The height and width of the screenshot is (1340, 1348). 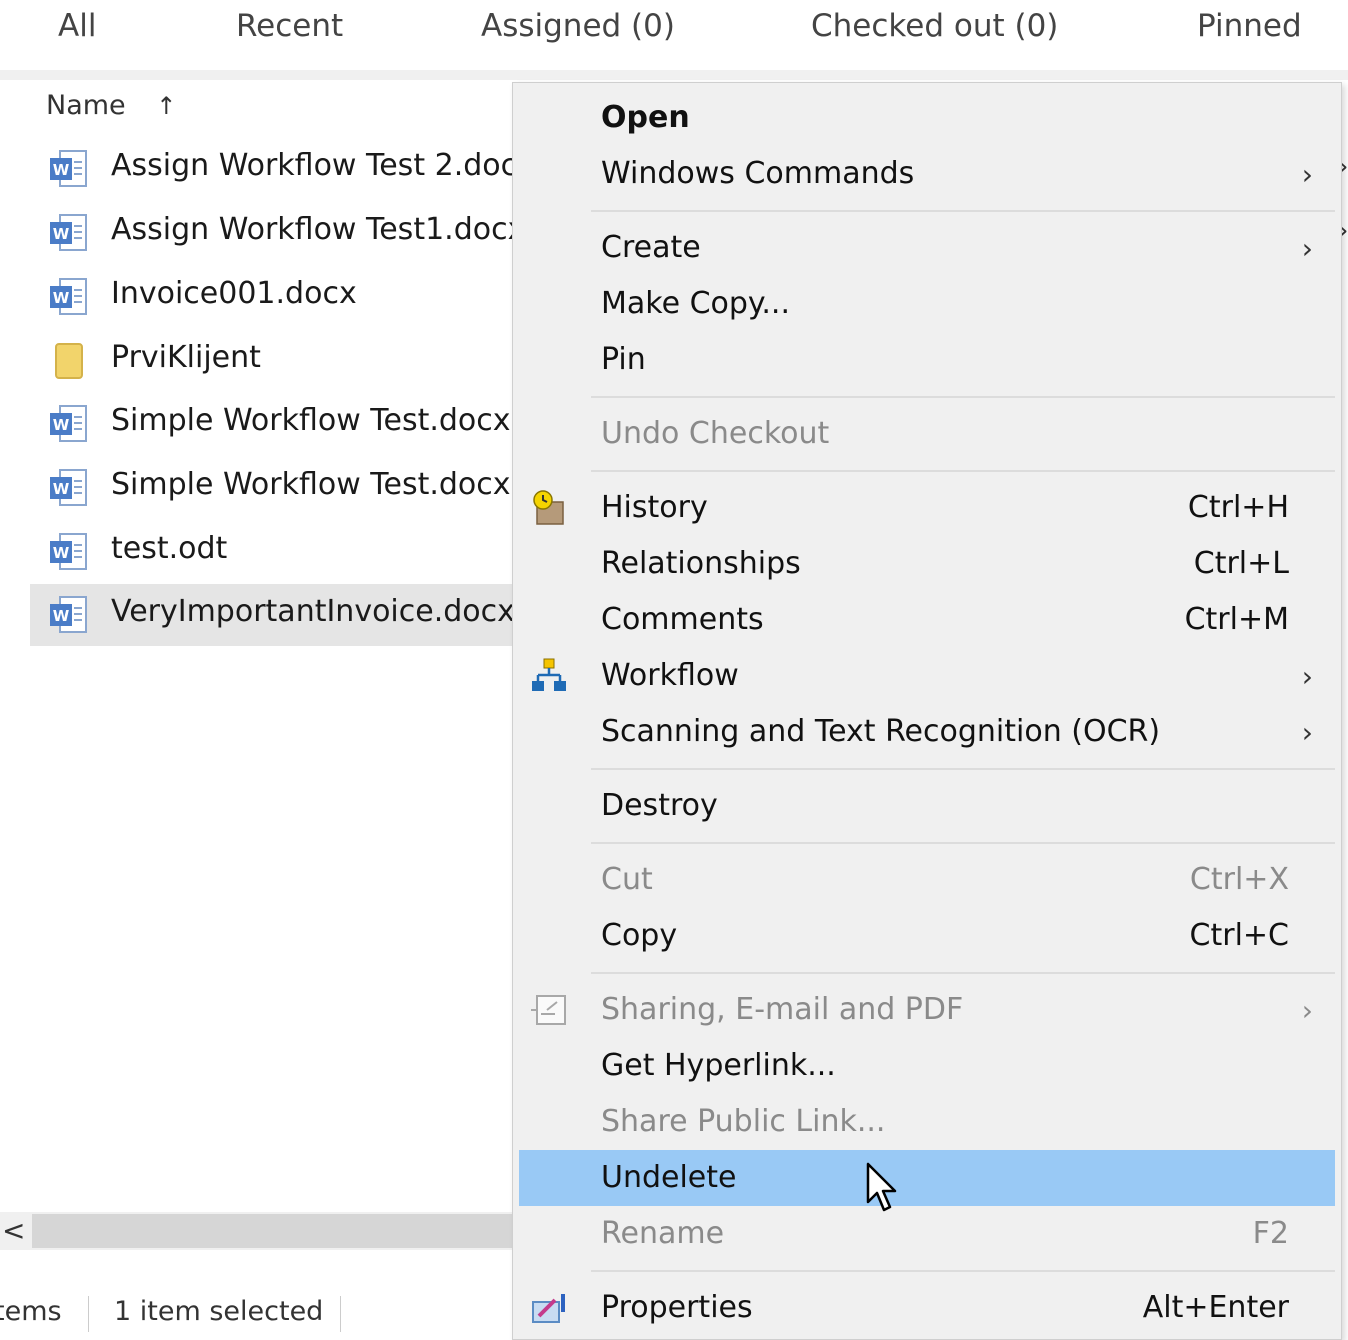 What do you see at coordinates (289, 26) in the screenshot?
I see `tab-recent: Recent` at bounding box center [289, 26].